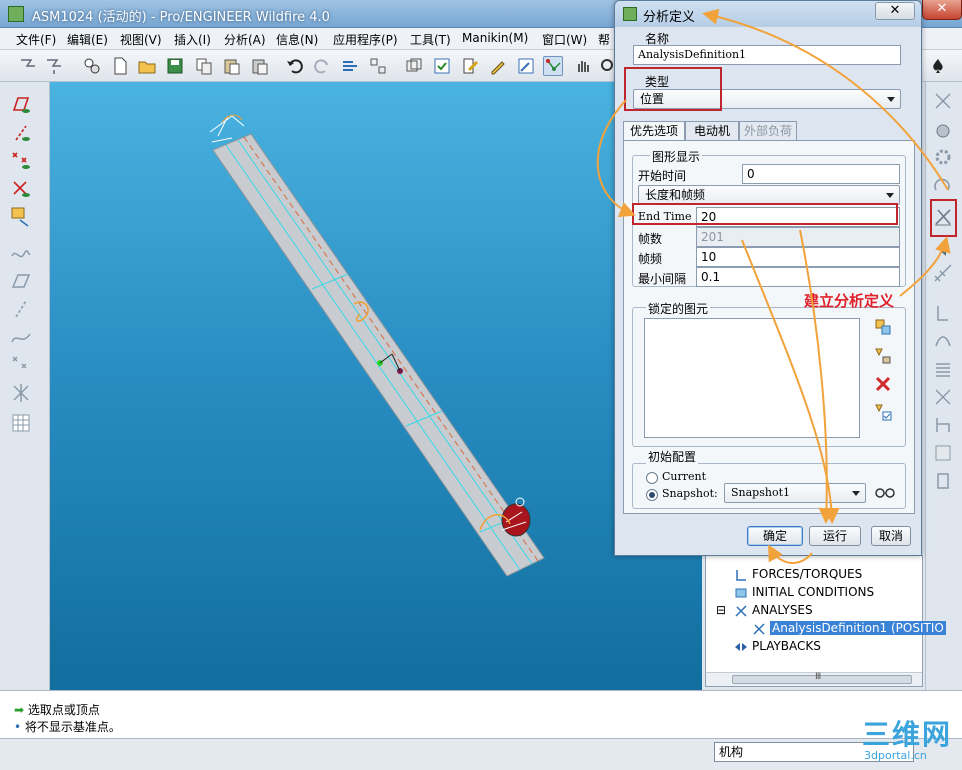 Image resolution: width=962 pixels, height=770 pixels. Describe the element at coordinates (938, 66) in the screenshot. I see `spade-icon` at that location.